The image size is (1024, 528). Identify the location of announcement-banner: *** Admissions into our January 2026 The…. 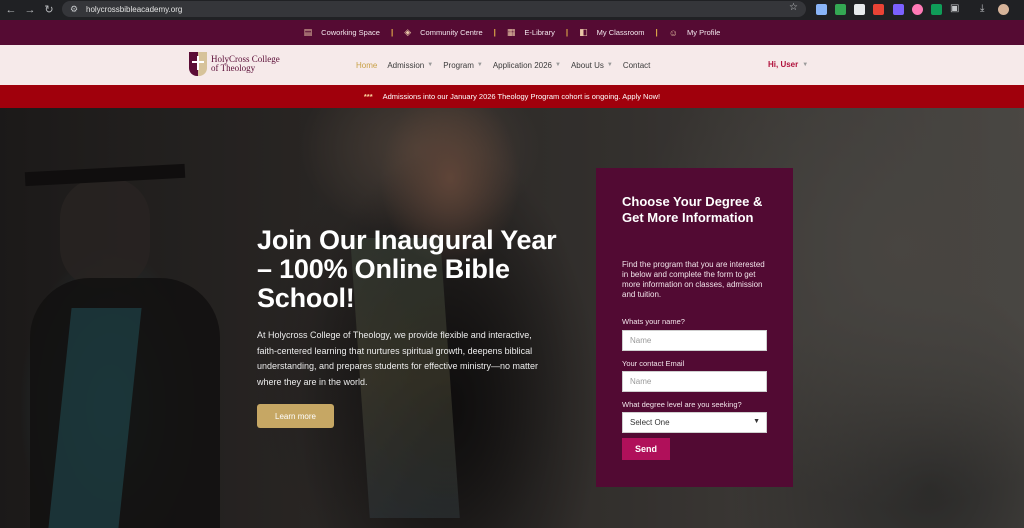
(512, 96).